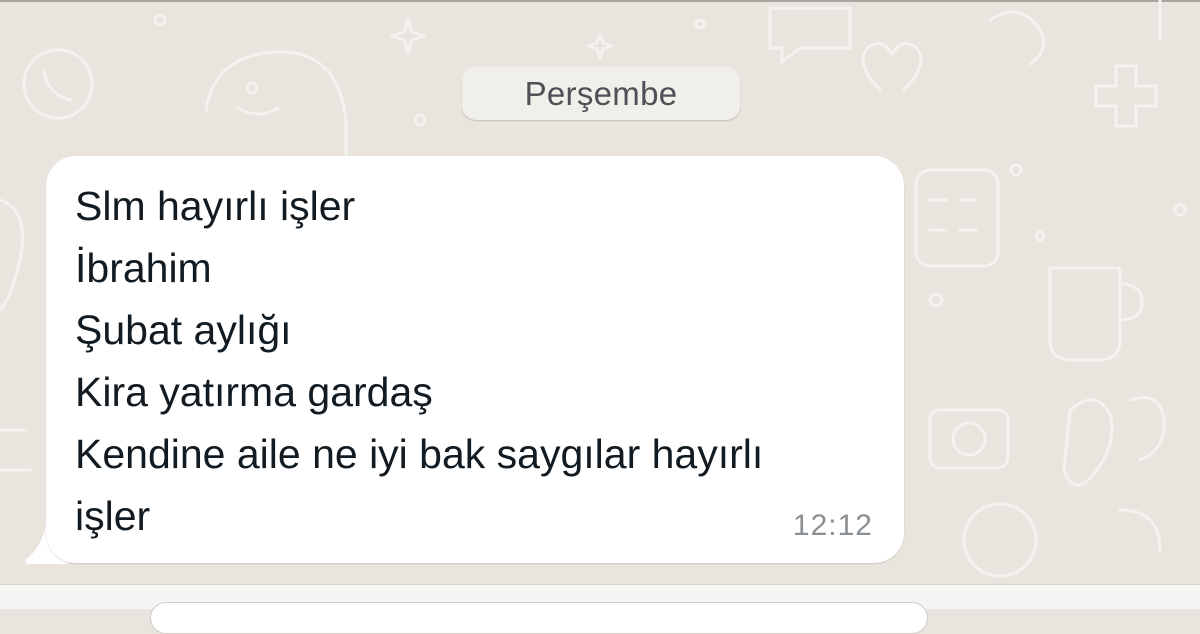 This screenshot has width=1200, height=634. I want to click on message-line: Slm hayırlı işler, so click(215, 206).